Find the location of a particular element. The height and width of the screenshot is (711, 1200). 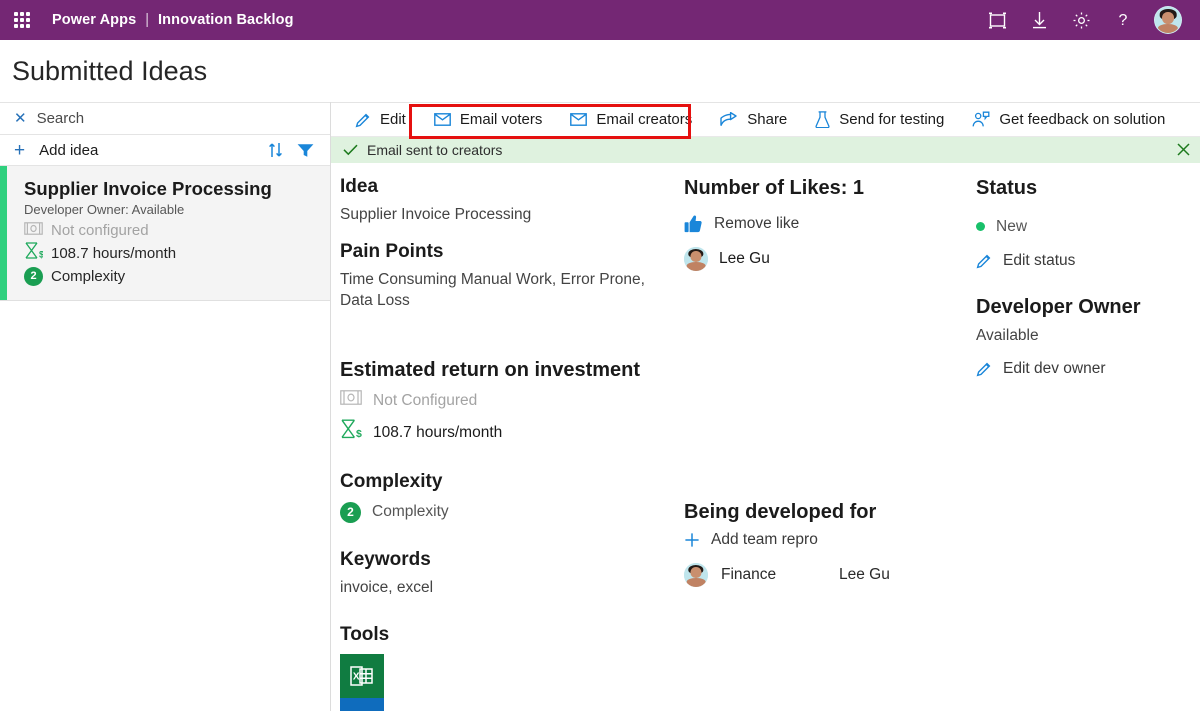

brand-name: Power Apps is located at coordinates (94, 20).